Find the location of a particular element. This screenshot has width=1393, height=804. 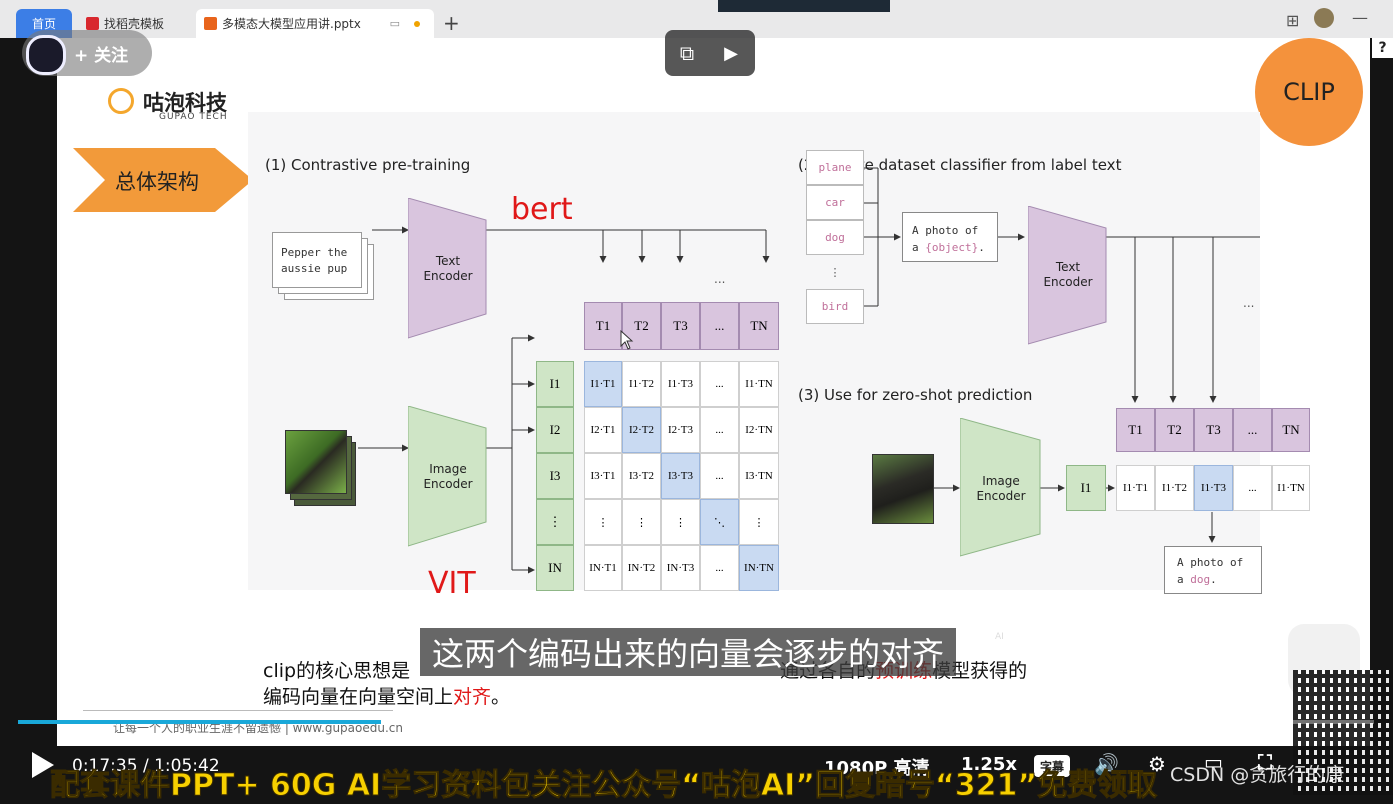

t-cell: T2 is located at coordinates (1174, 430).